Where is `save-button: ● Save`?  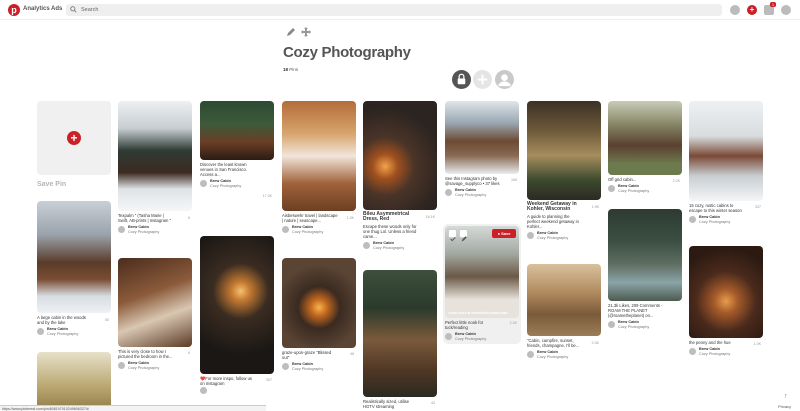 save-button: ● Save is located at coordinates (504, 233).